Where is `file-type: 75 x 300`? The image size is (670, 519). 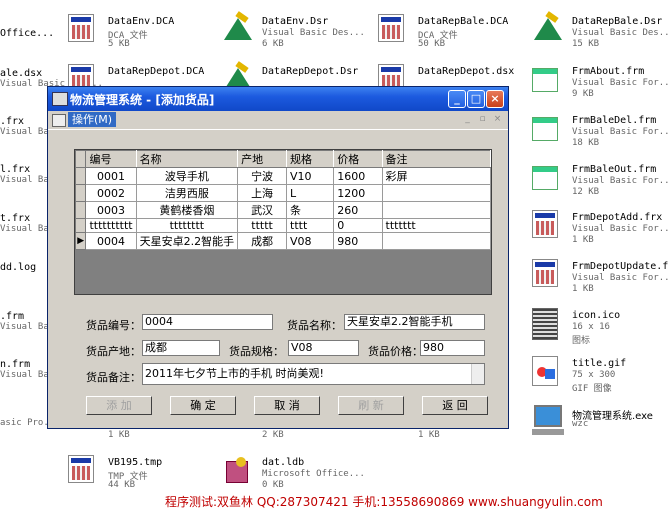
file-type: 75 x 300 is located at coordinates (594, 375).